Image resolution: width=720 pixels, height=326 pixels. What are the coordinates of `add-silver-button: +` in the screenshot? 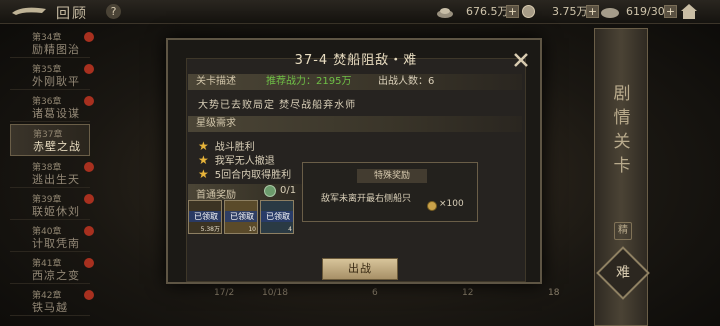 It's located at (512, 11).